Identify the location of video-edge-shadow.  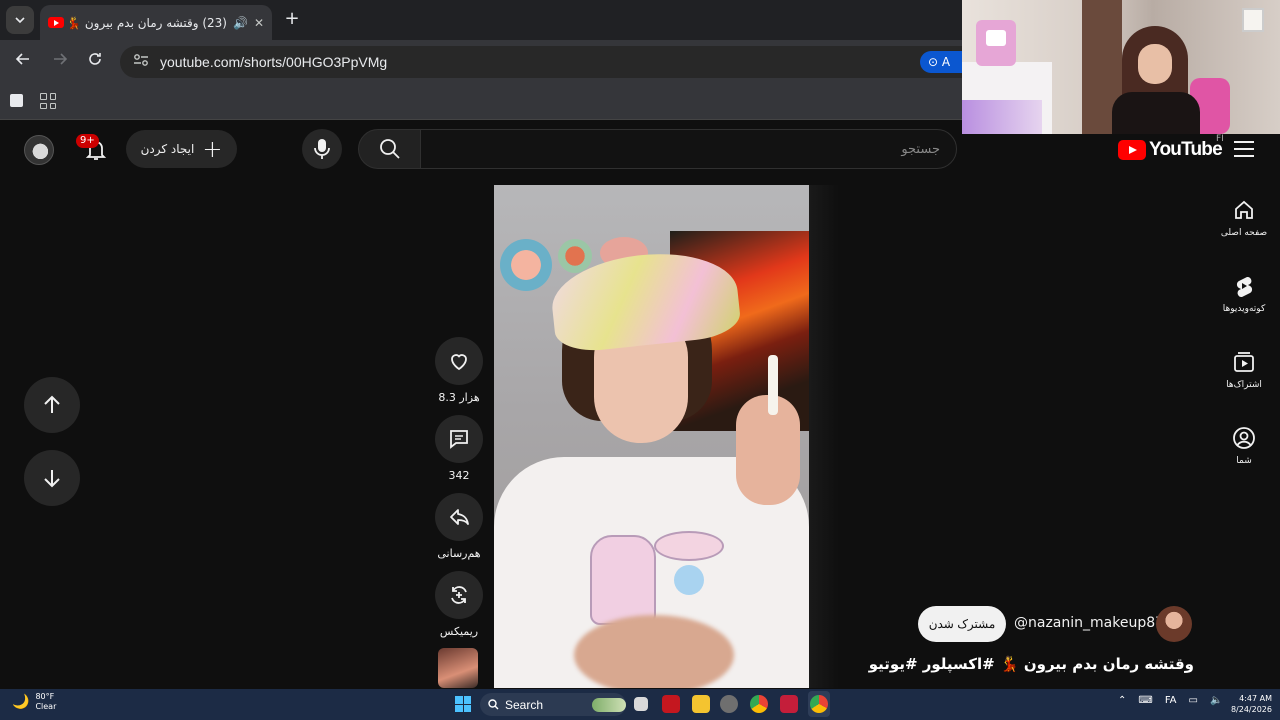
(824, 436).